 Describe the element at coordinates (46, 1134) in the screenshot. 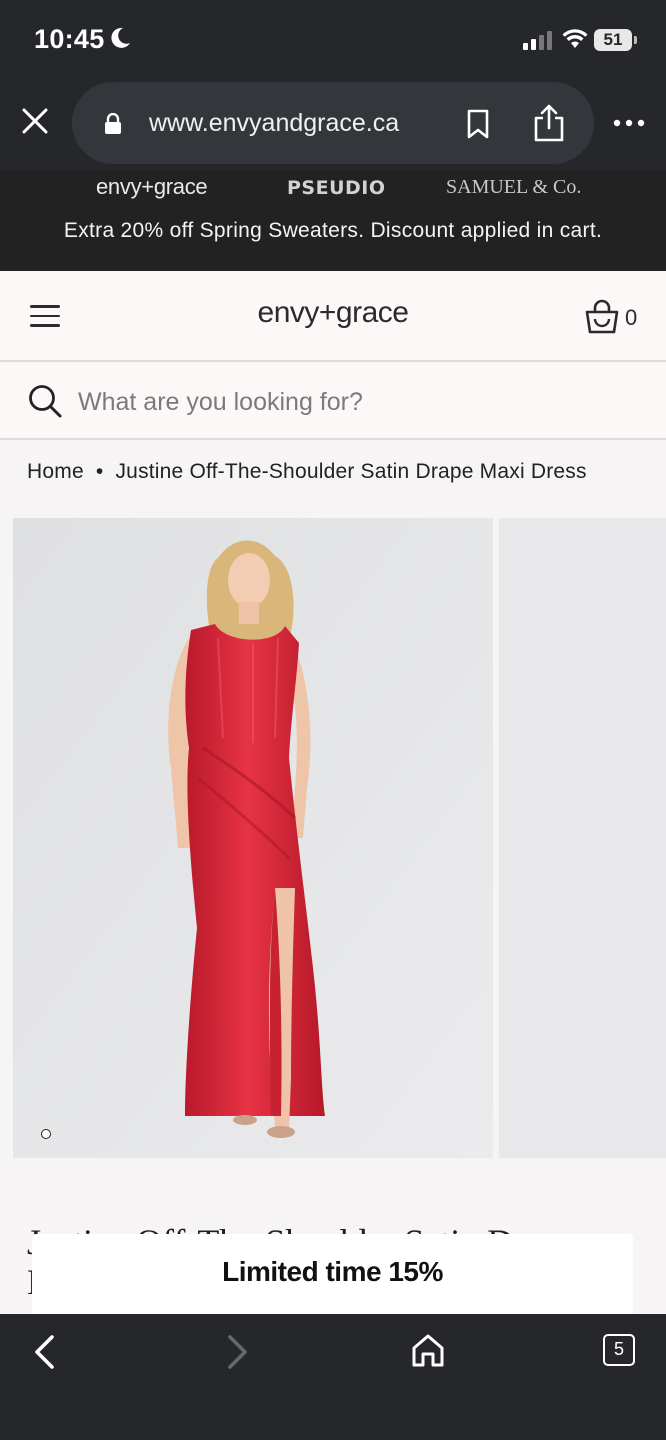

I see `gallery-indicator-dot` at that location.